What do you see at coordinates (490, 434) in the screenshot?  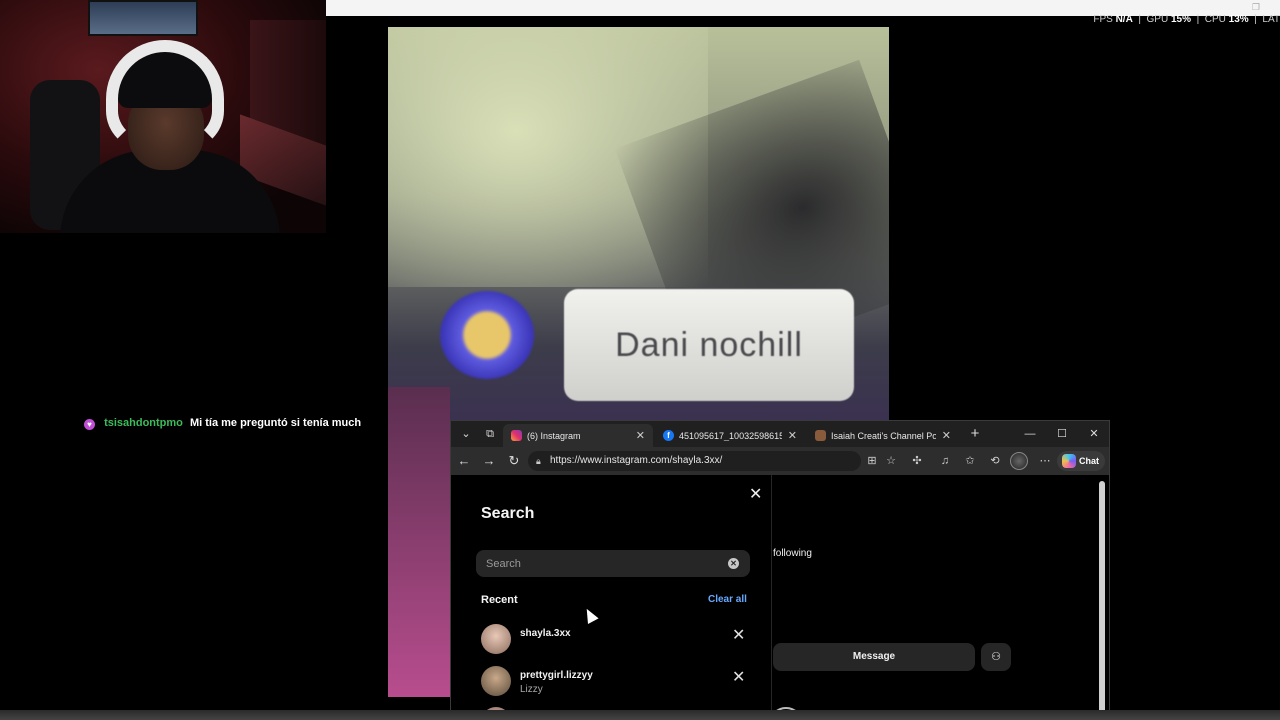 I see `workspaces-icon: ⧉` at bounding box center [490, 434].